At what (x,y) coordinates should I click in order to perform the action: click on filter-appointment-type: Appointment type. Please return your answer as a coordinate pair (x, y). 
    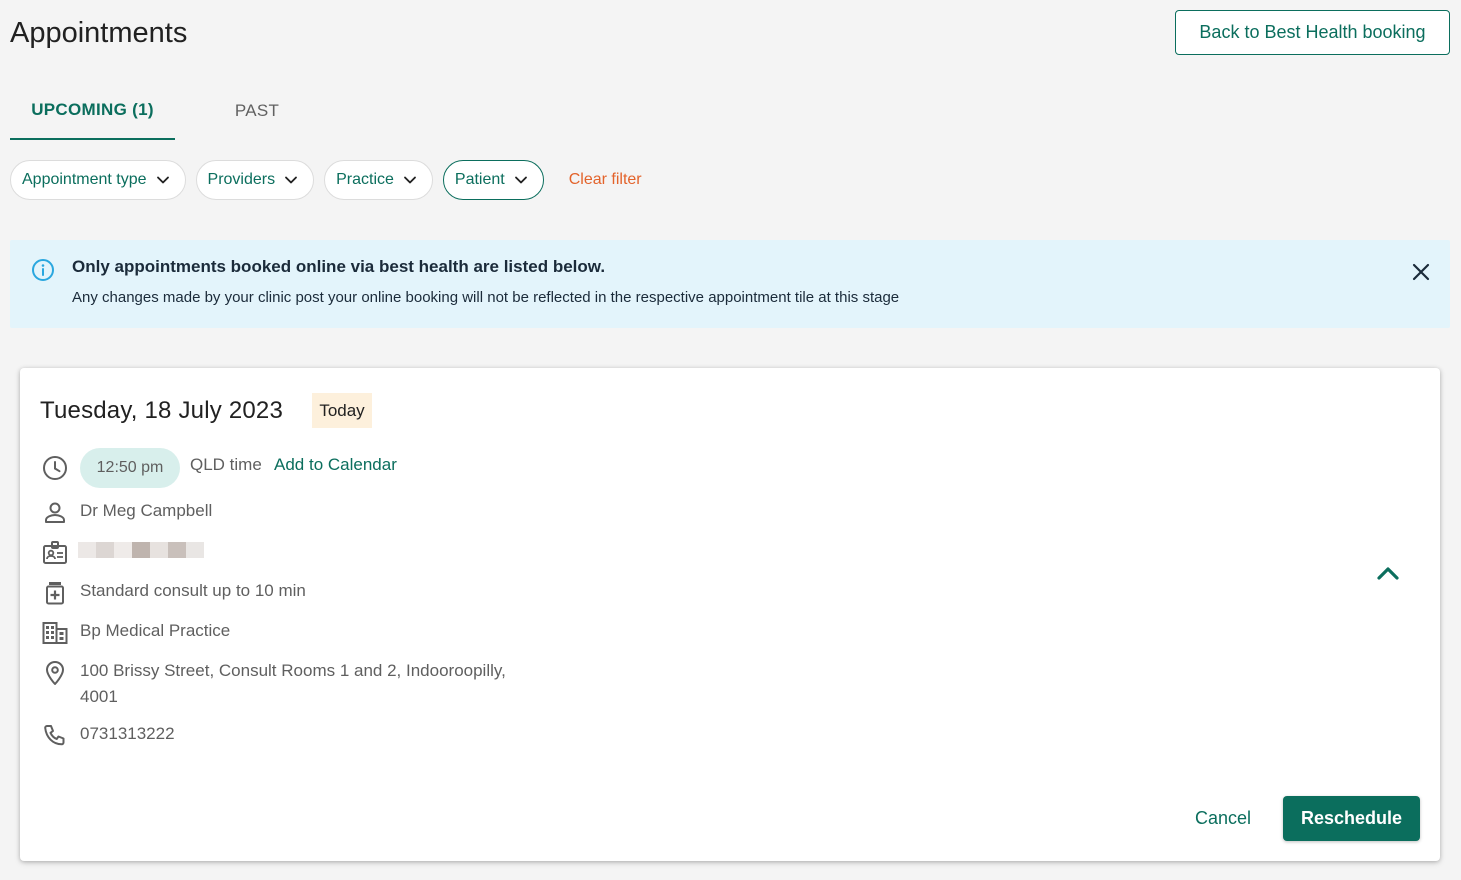
    Looking at the image, I should click on (98, 180).